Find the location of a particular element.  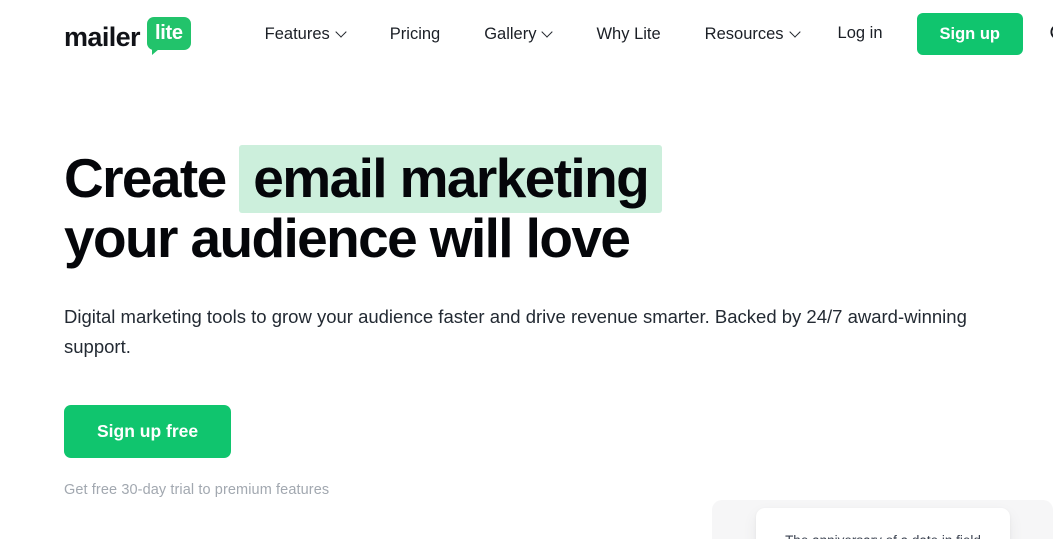

tooltip-text-prefix: The anniversary of a date in field is located at coordinates (883, 536).